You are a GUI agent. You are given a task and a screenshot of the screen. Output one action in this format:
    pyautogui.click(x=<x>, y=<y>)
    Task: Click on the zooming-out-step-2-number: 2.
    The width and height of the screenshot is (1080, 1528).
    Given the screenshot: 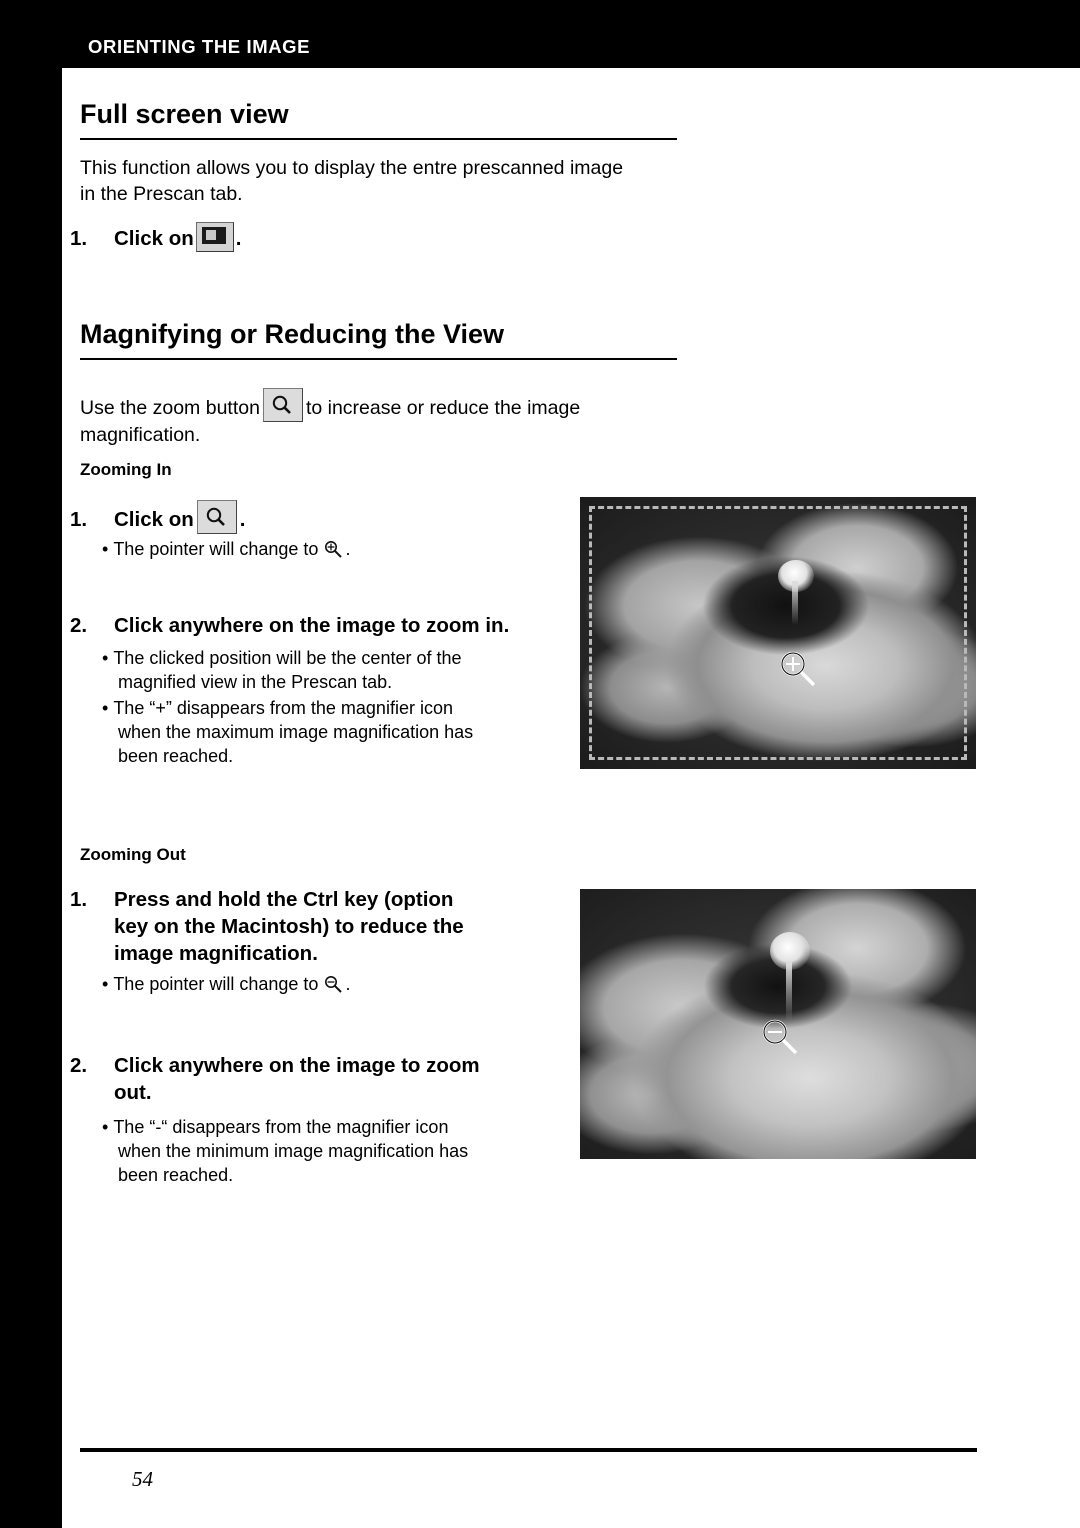 What is the action you would take?
    pyautogui.click(x=79, y=1065)
    